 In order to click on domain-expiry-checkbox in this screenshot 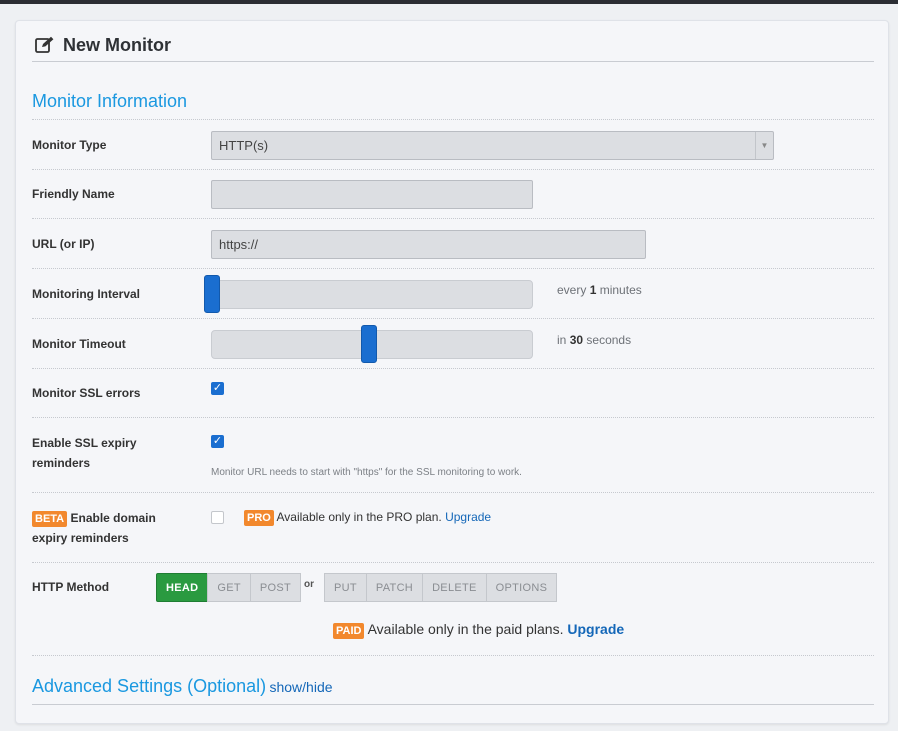, I will do `click(217, 517)`.